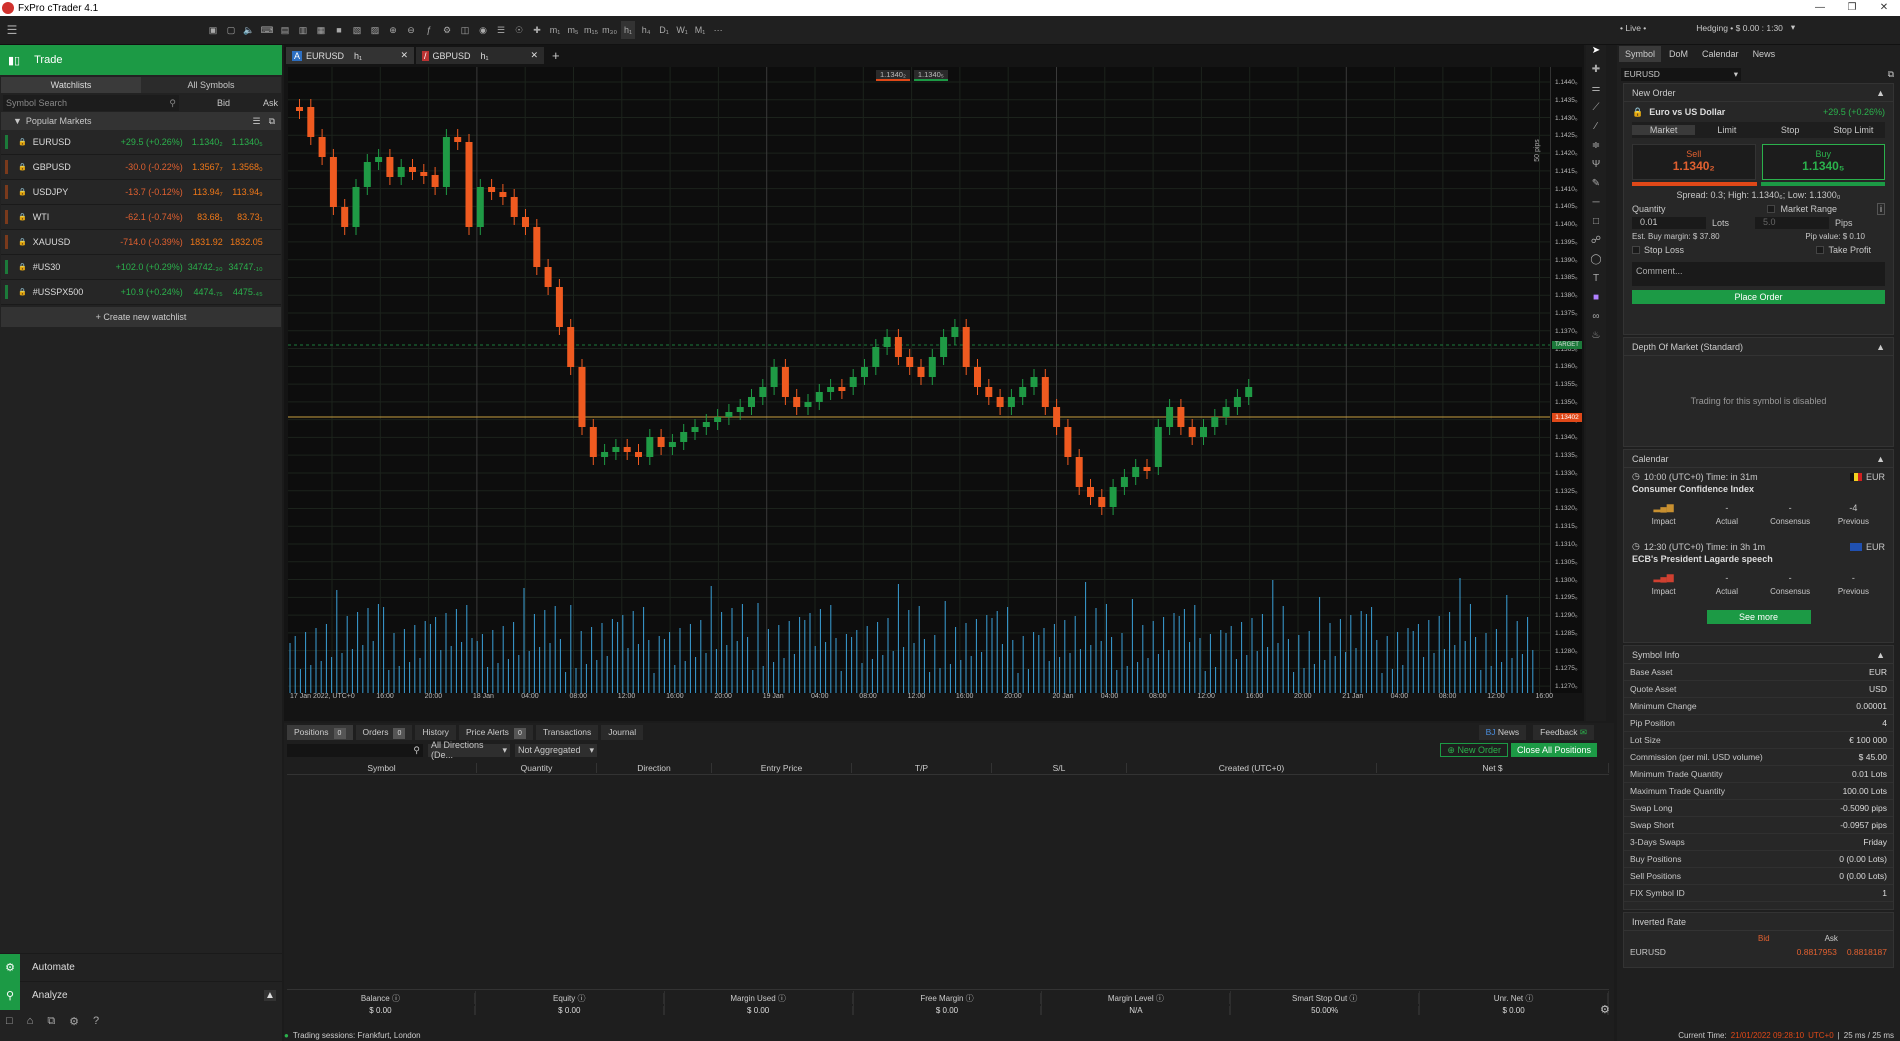 The width and height of the screenshot is (1900, 1041). What do you see at coordinates (1891, 74) in the screenshot?
I see `popout-icon: ⧉` at bounding box center [1891, 74].